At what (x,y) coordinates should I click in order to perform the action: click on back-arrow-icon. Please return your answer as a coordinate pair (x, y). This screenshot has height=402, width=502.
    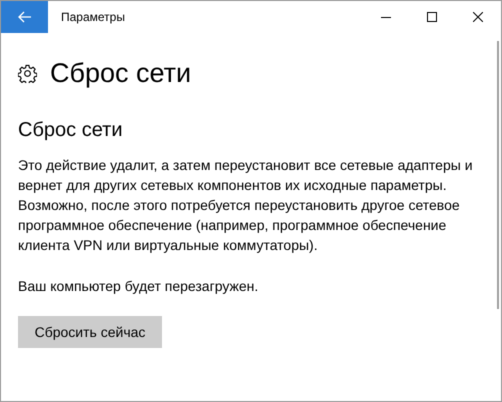
    Looking at the image, I should click on (25, 17).